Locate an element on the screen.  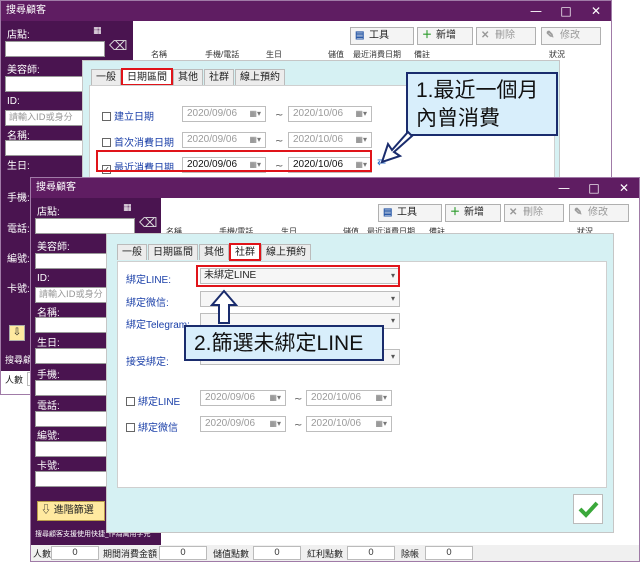
first-visit-to: 2020/10/06 ▦▾ is located at coordinates (330, 140).